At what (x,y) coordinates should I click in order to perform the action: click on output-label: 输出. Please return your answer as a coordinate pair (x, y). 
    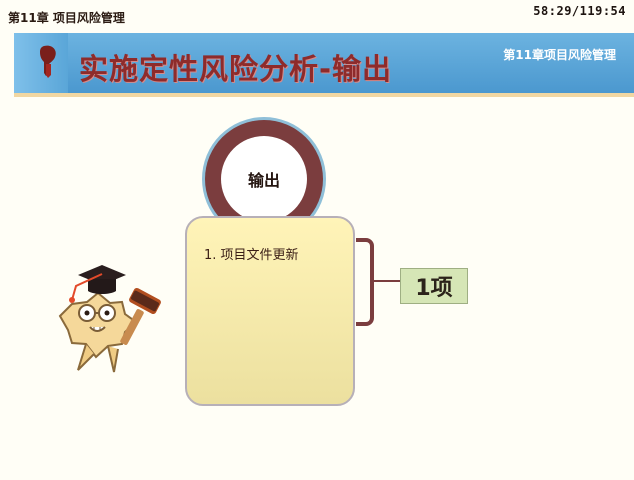
    Looking at the image, I should click on (263, 180).